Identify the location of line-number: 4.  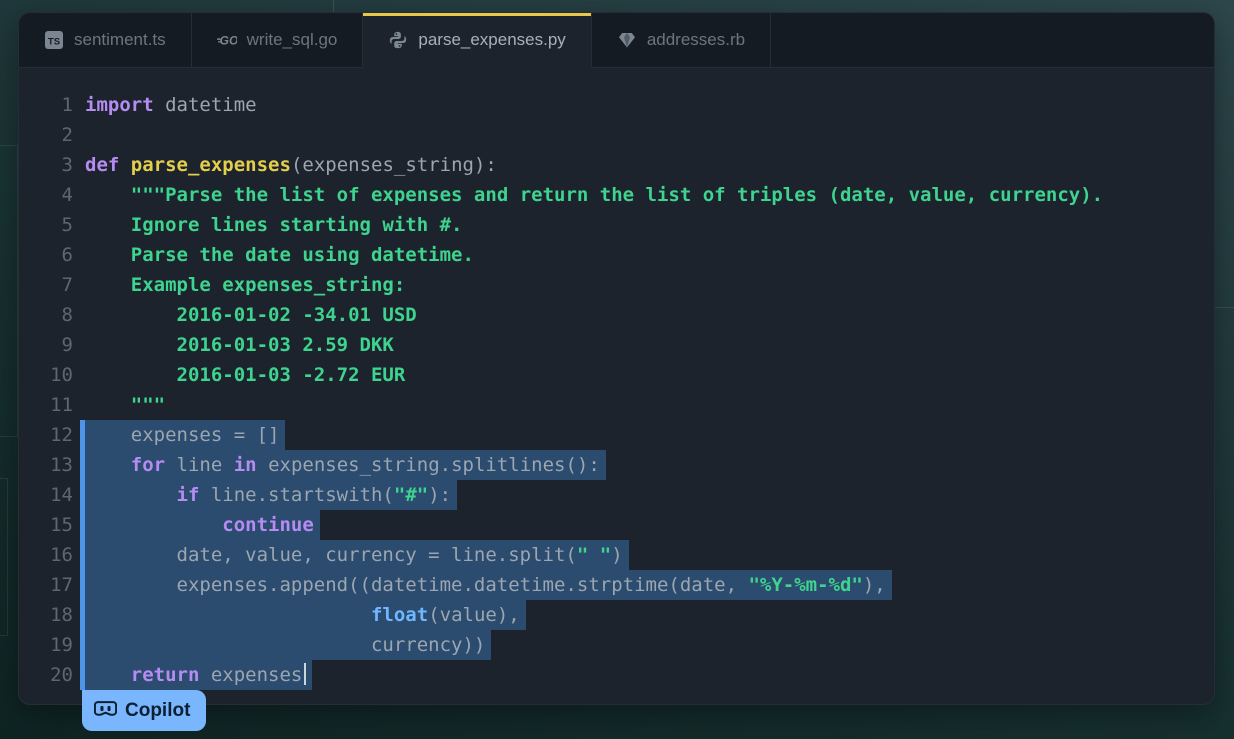
(67, 195).